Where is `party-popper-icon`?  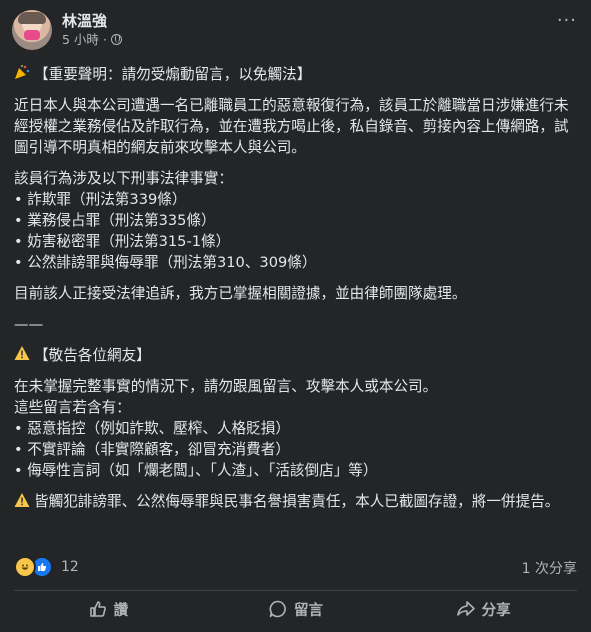
party-popper-icon is located at coordinates (22, 72).